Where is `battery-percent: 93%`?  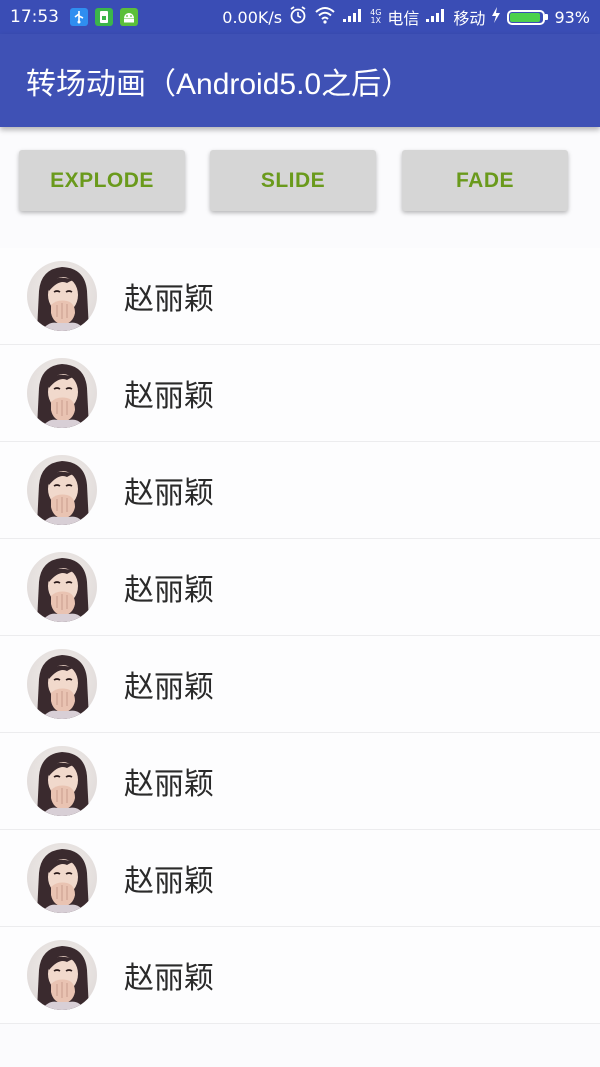 battery-percent: 93% is located at coordinates (572, 17).